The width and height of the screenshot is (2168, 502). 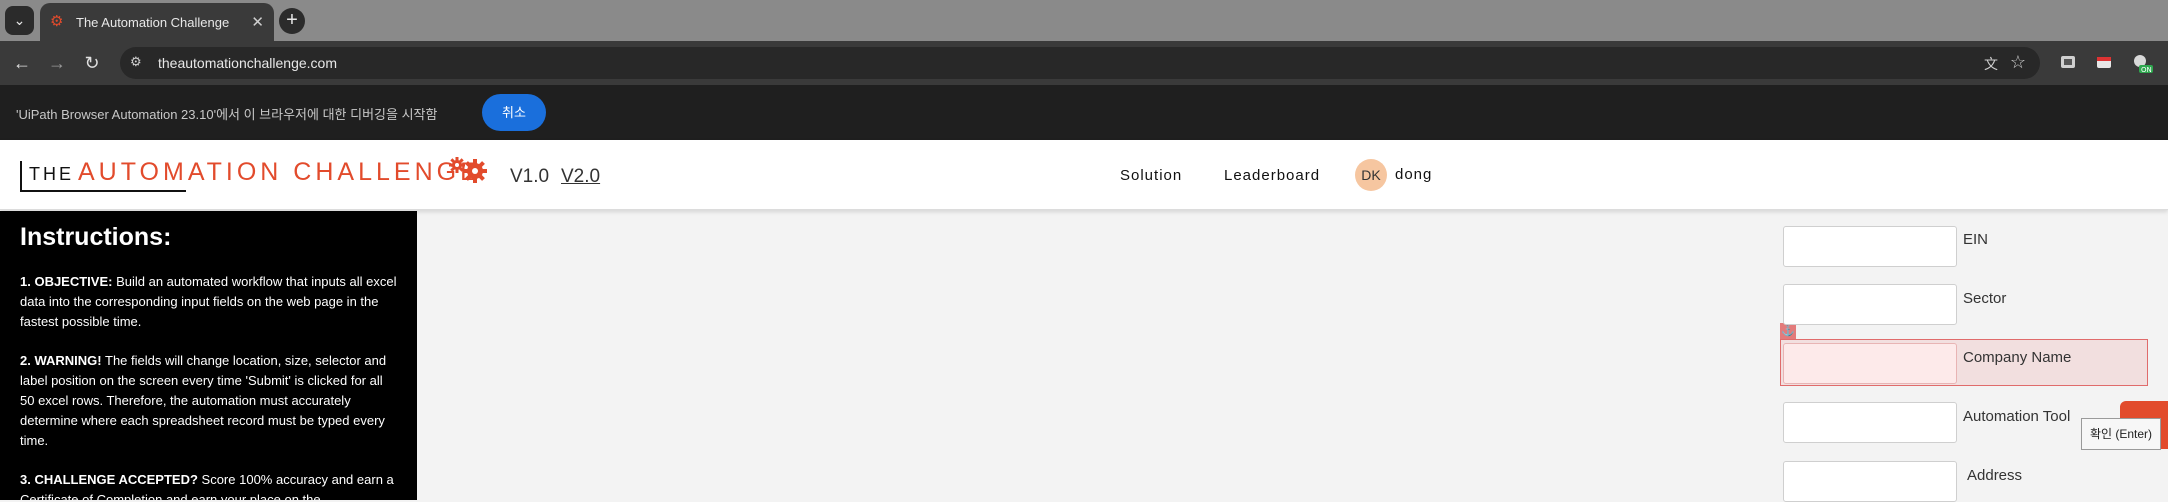 I want to click on logo-the-text: THE, so click(x=51, y=174).